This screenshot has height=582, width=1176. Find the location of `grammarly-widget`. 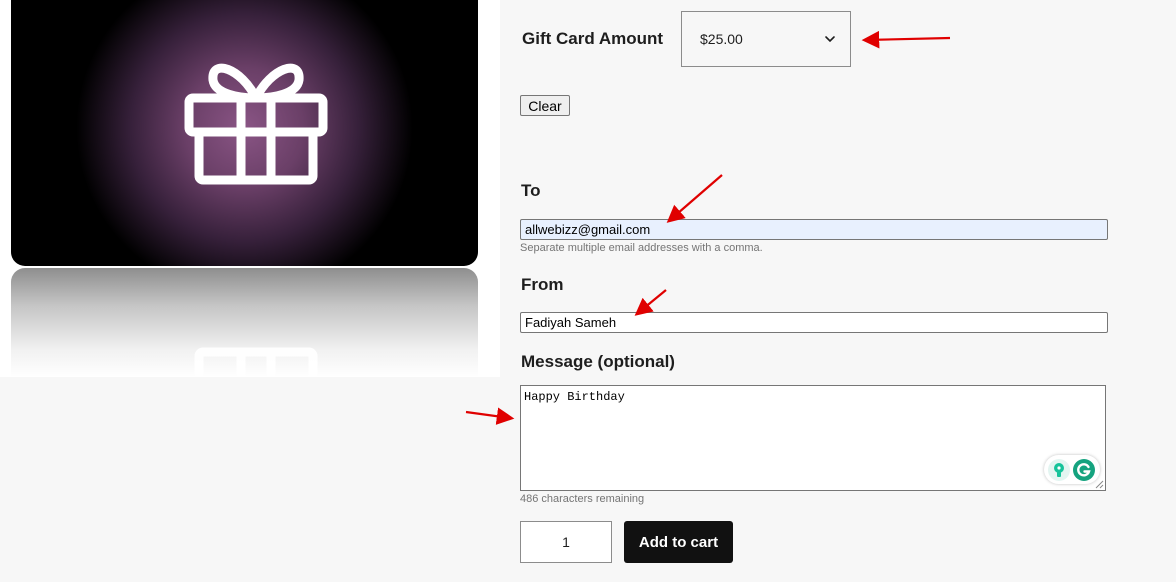

grammarly-widget is located at coordinates (1072, 469).